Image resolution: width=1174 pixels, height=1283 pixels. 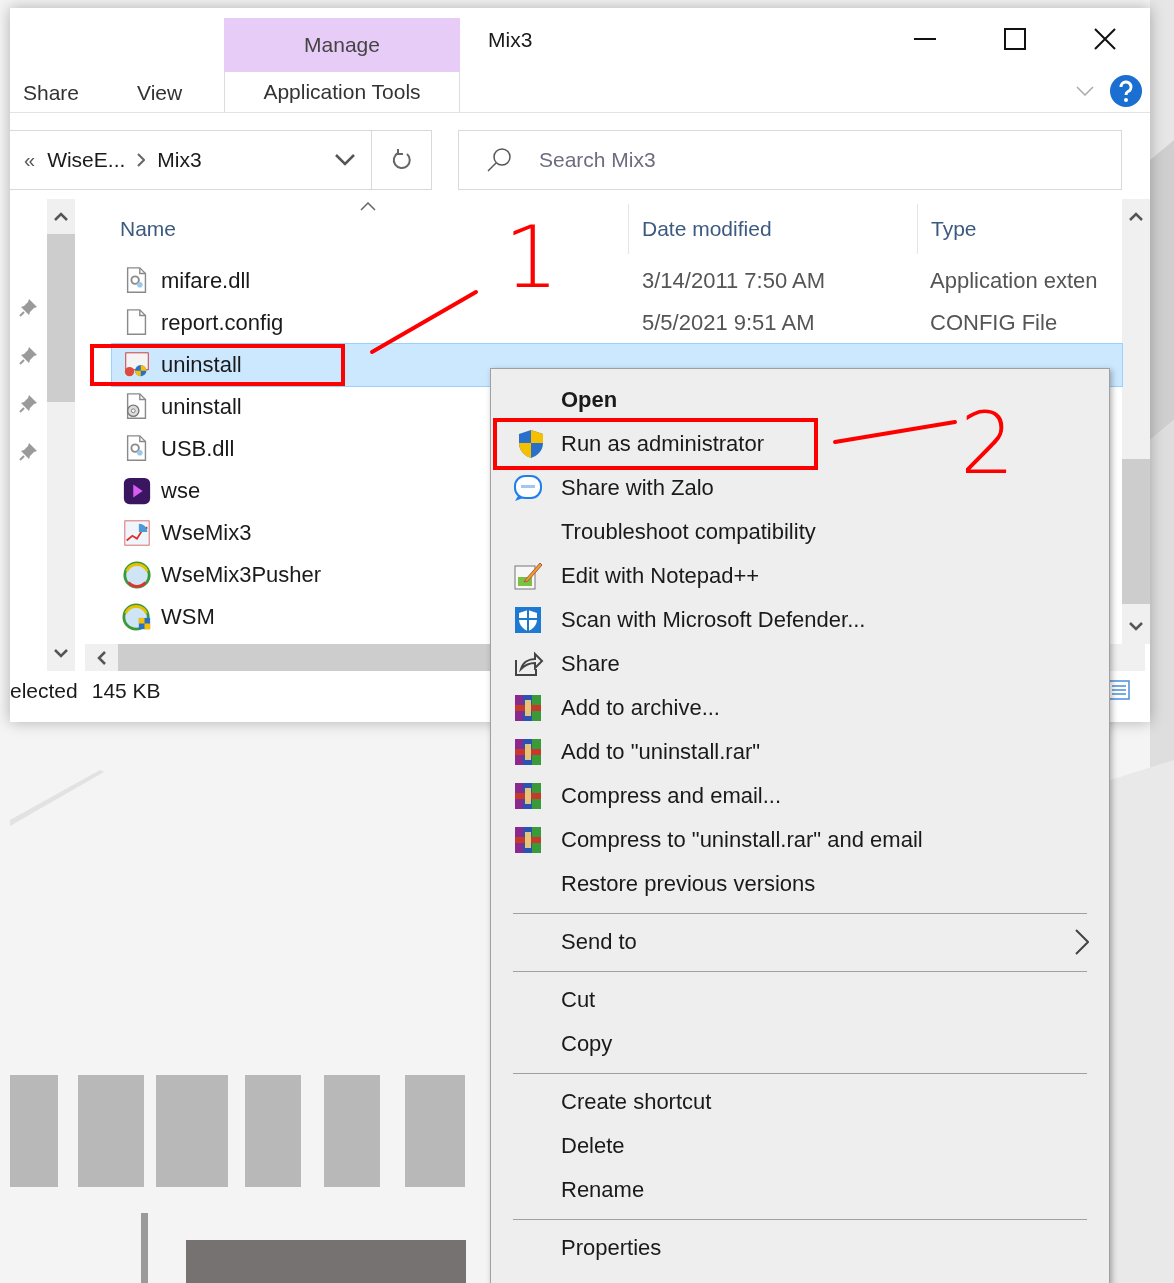 I want to click on window-title: Mix3, so click(x=510, y=39).